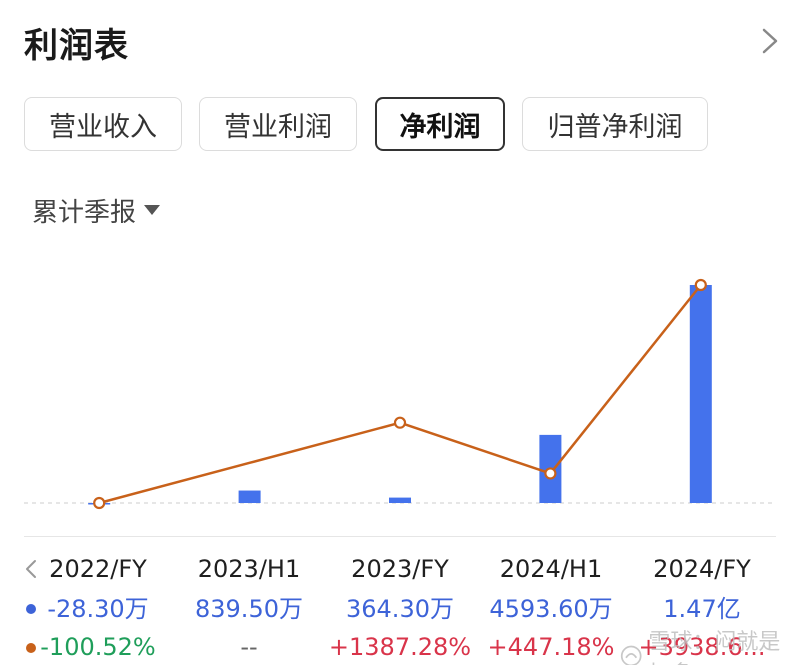  I want to click on period-row: 2022/FY 2023/H1 2023/FY 2024/H1 2024/FY, so click(400, 570).